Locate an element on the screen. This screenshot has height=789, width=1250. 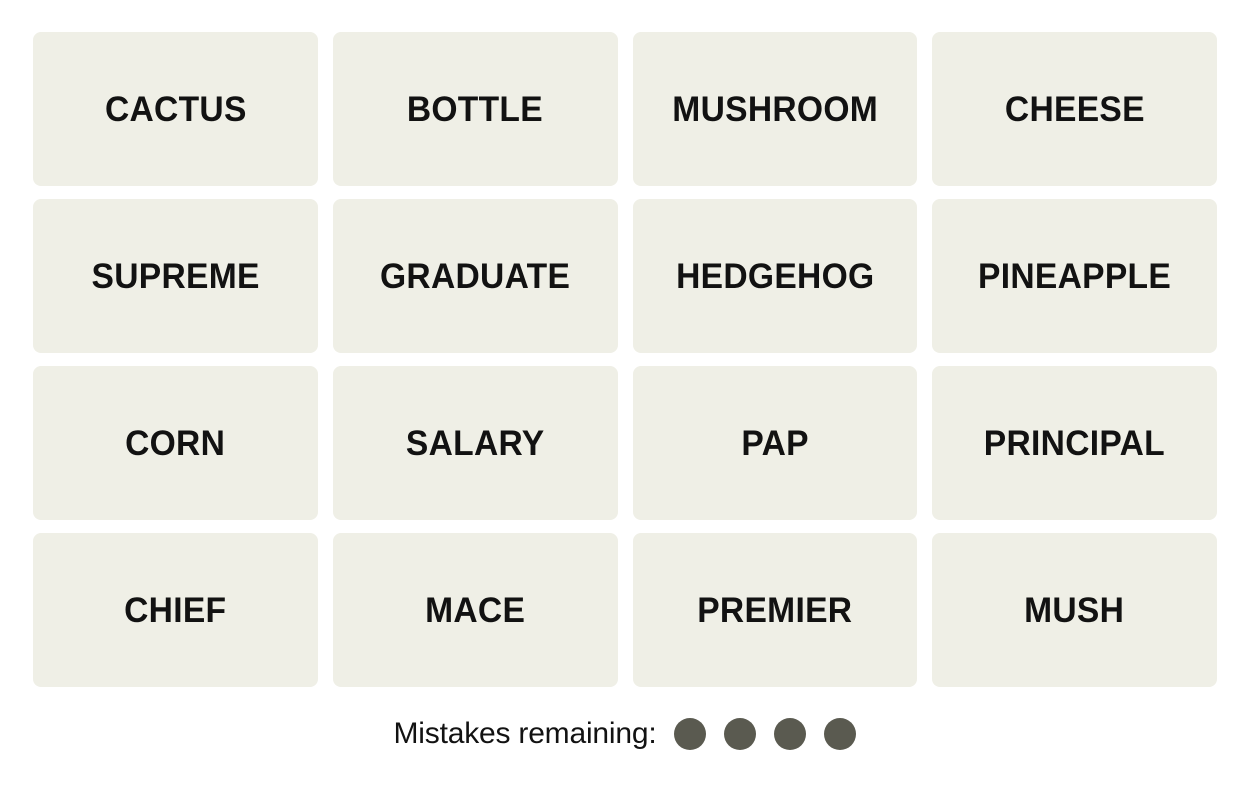
word-tile: MACE is located at coordinates (475, 610).